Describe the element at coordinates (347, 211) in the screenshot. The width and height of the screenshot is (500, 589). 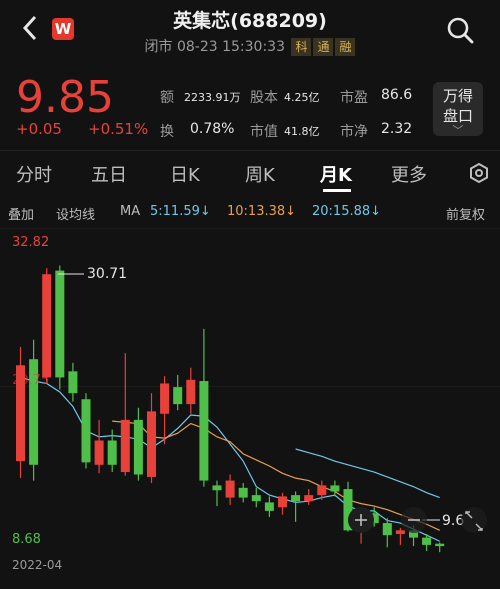
I see `ma20-value: 20:15.88↓` at that location.